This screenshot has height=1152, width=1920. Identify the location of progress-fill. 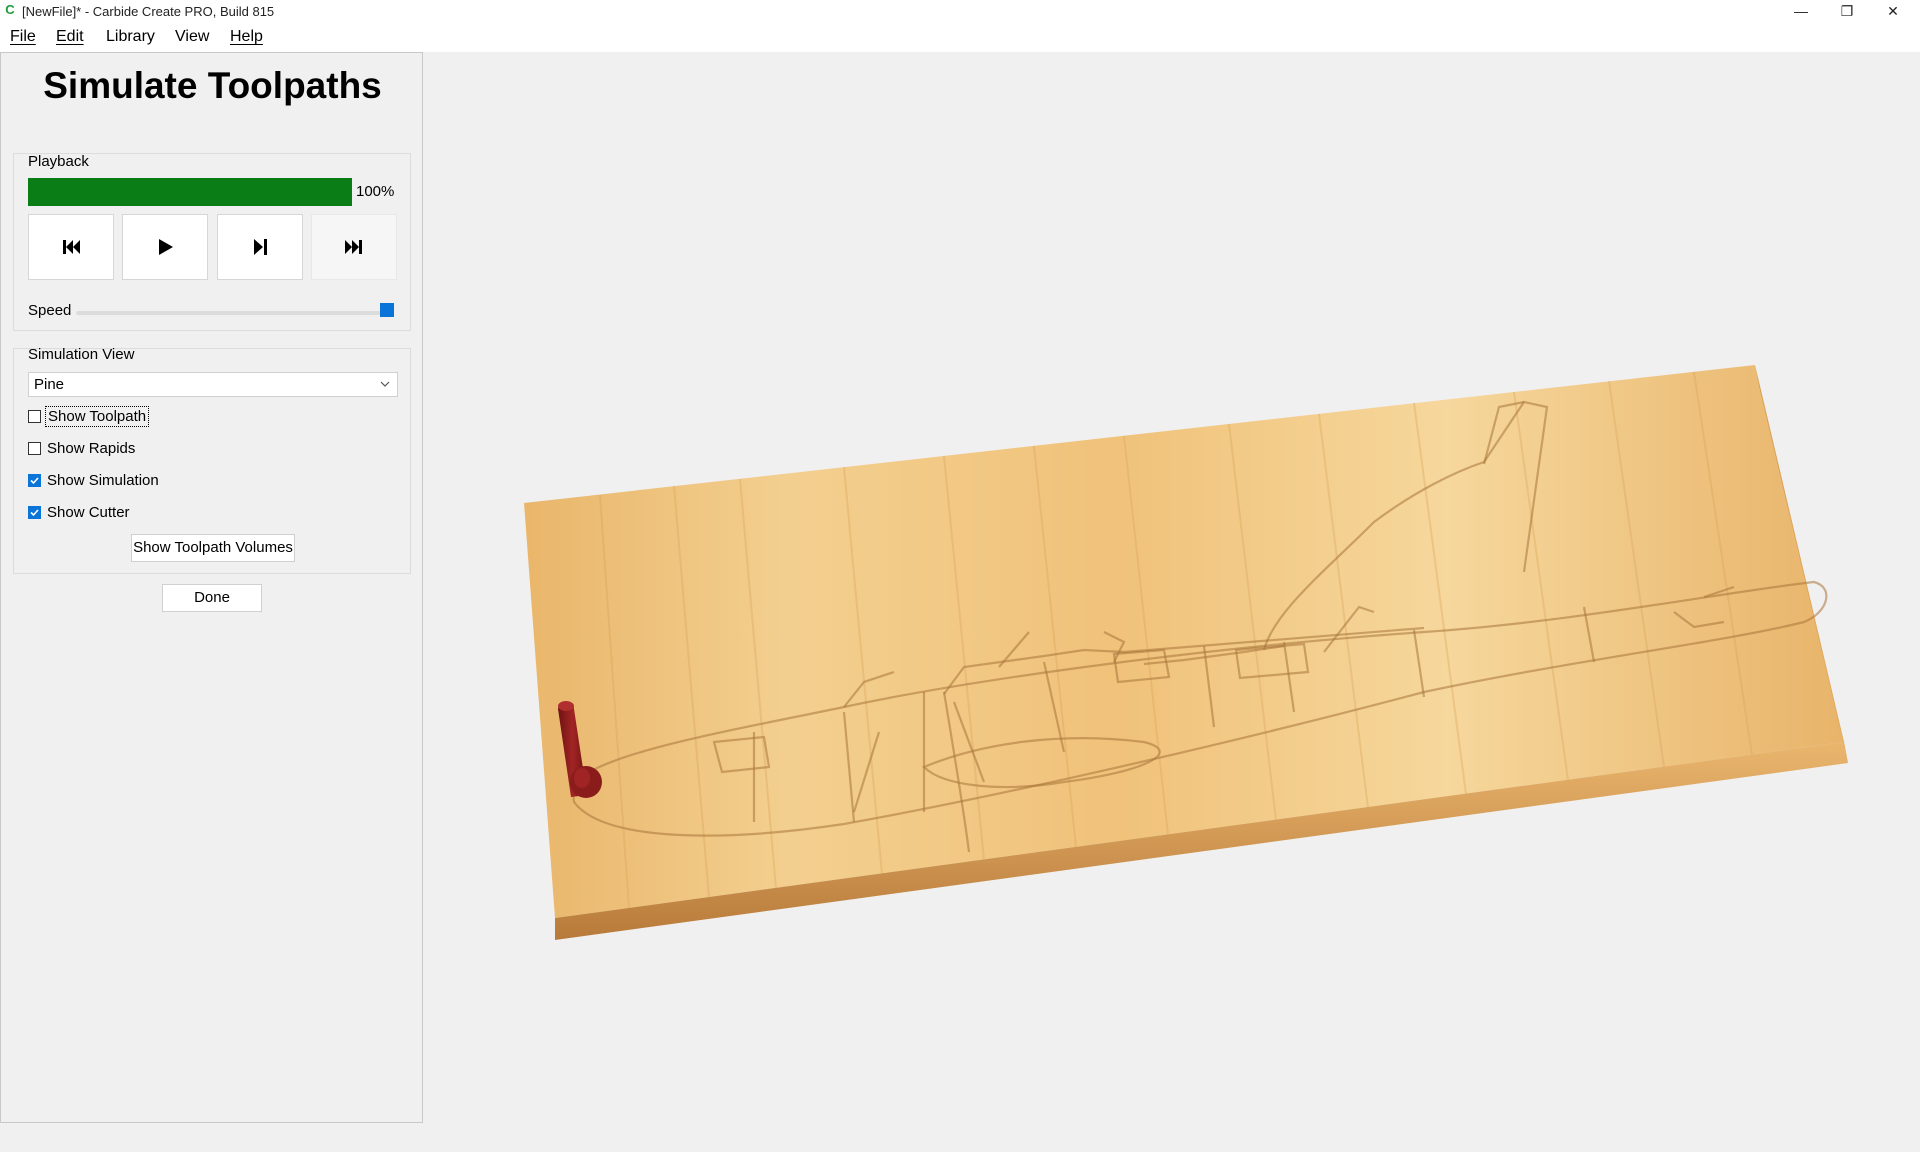
(190, 192).